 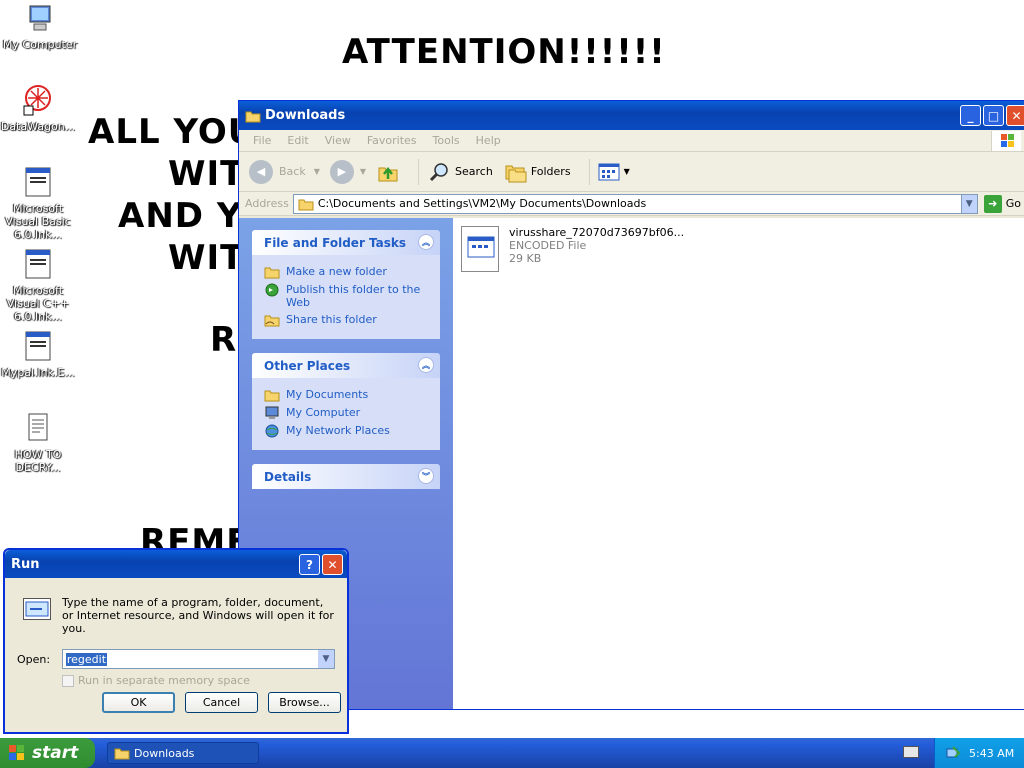 What do you see at coordinates (968, 203) in the screenshot?
I see `address-dropdown-button: ▼` at bounding box center [968, 203].